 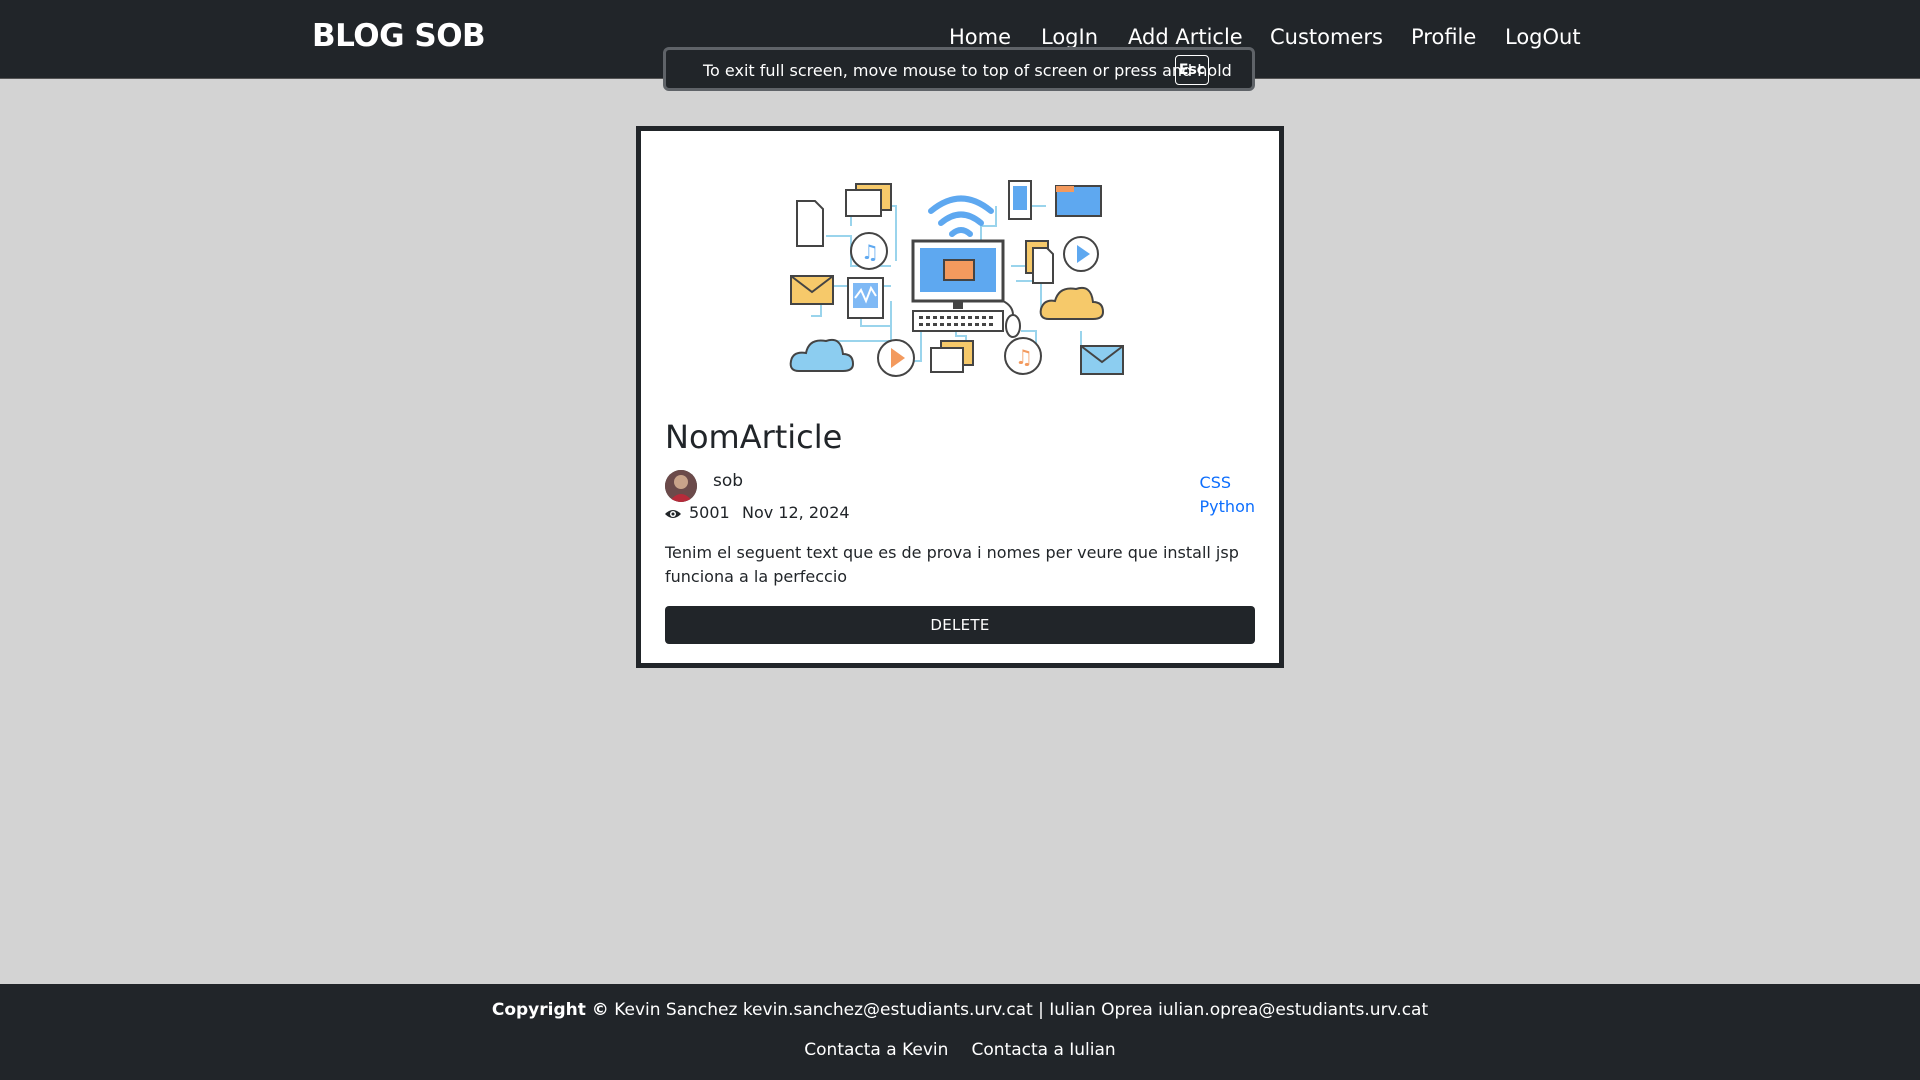 I want to click on contact-iulian-link: Contacta a Iulian, so click(x=1043, y=1050).